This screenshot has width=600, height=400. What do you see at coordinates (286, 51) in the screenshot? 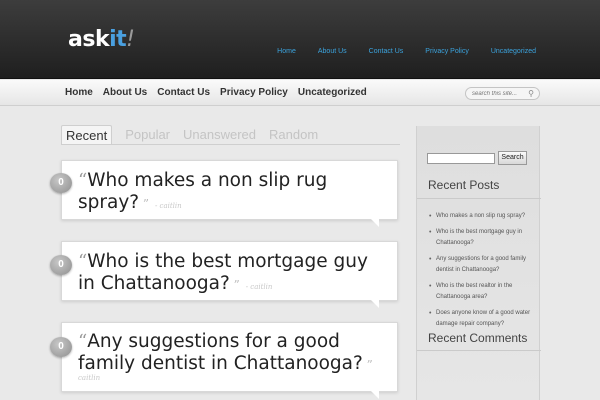
I see `top-nav-home: Home` at bounding box center [286, 51].